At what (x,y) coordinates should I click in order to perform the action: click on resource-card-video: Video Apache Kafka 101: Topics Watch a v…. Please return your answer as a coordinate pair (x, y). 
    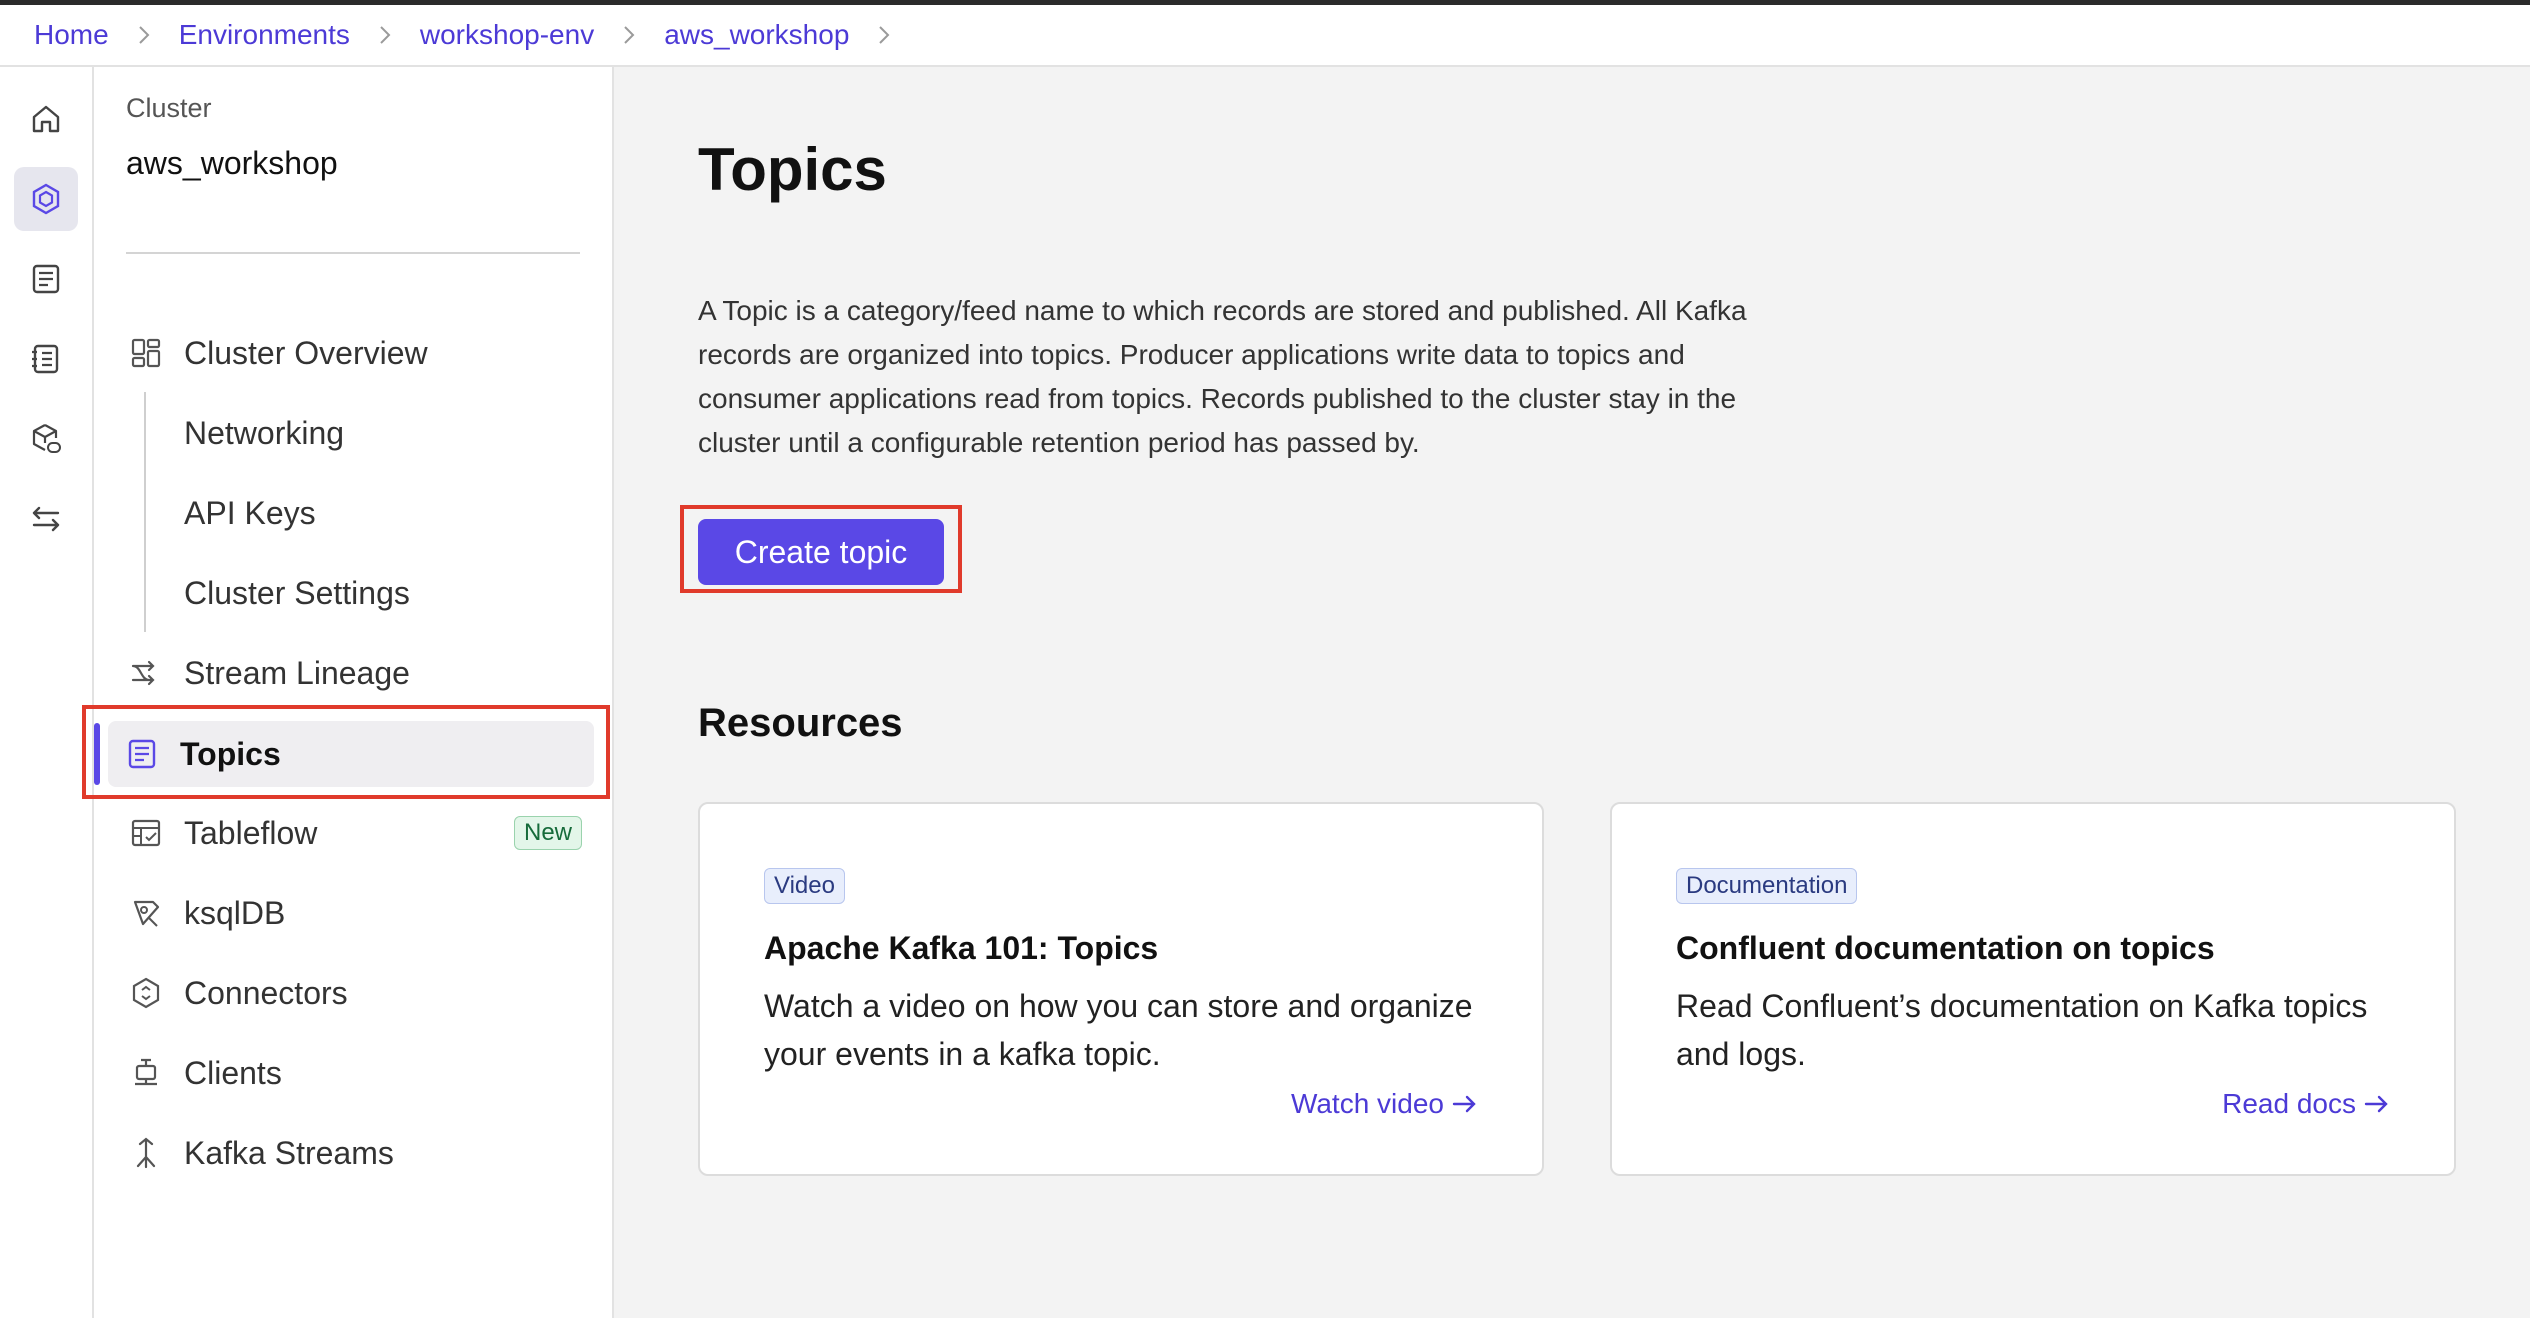
    Looking at the image, I should click on (1121, 989).